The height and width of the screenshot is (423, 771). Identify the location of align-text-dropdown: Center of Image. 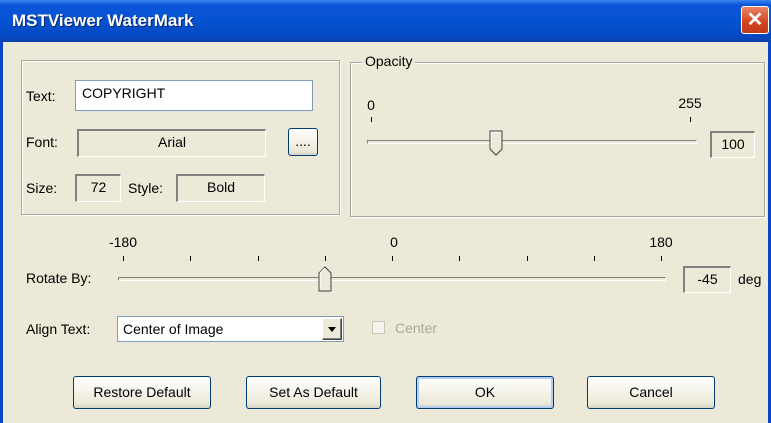
(230, 329).